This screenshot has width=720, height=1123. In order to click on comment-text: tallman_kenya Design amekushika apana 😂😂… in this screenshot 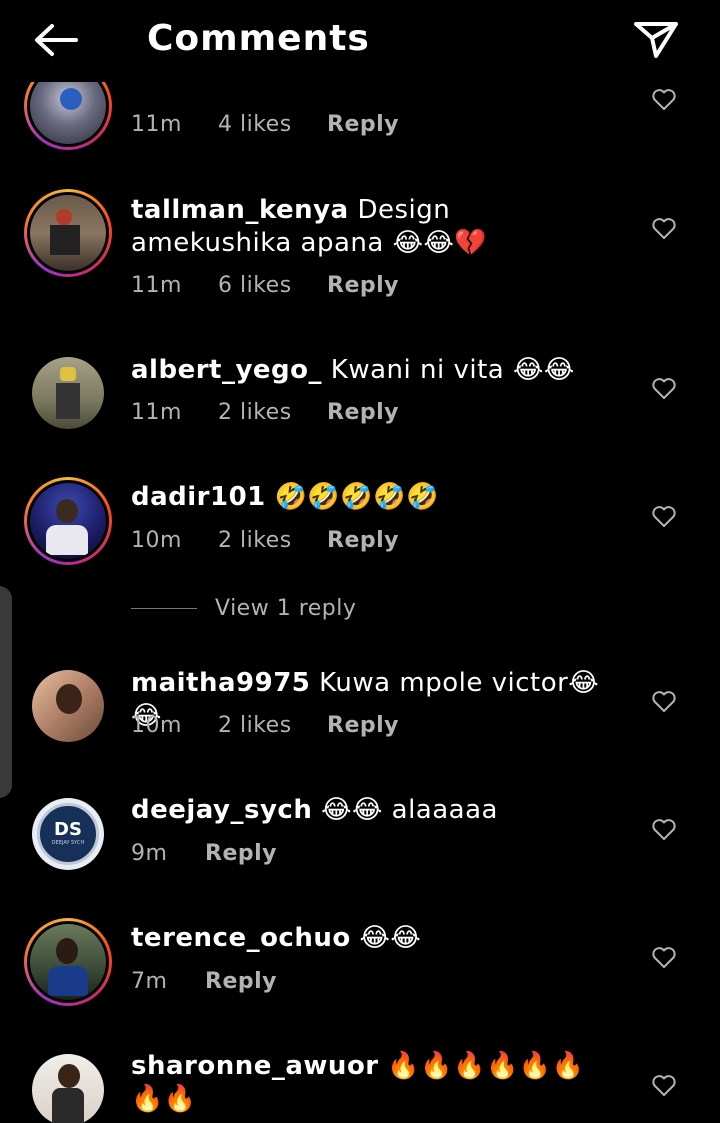, I will do `click(366, 227)`.